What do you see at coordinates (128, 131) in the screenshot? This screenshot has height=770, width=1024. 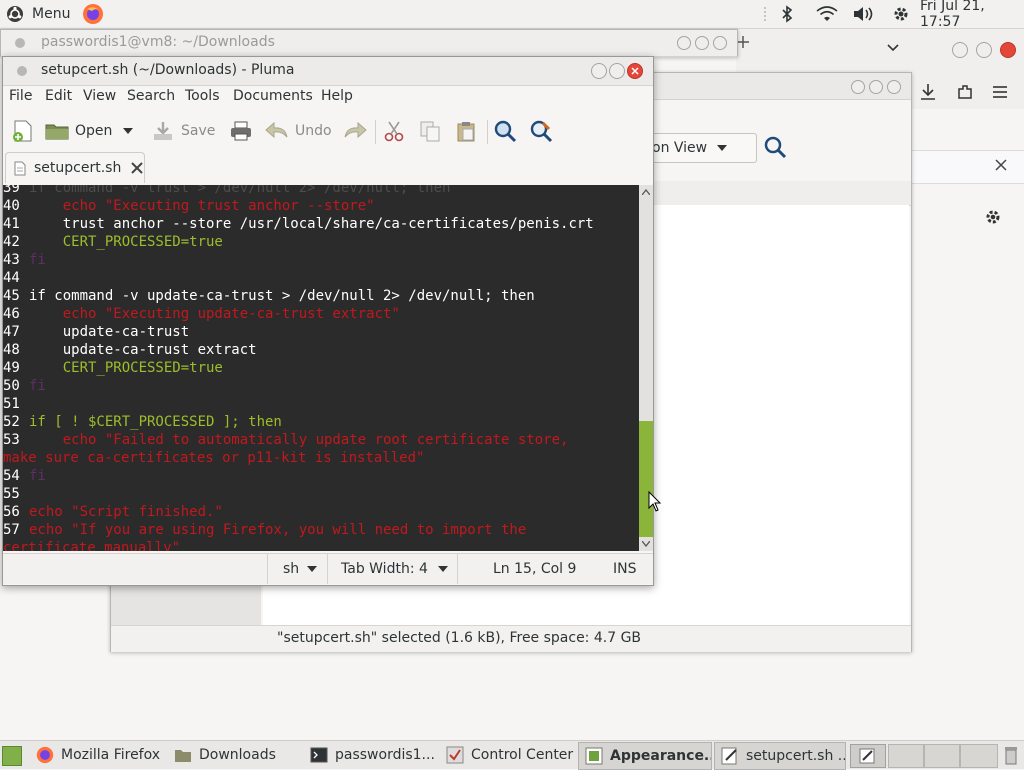 I see `open-dropdown-button` at bounding box center [128, 131].